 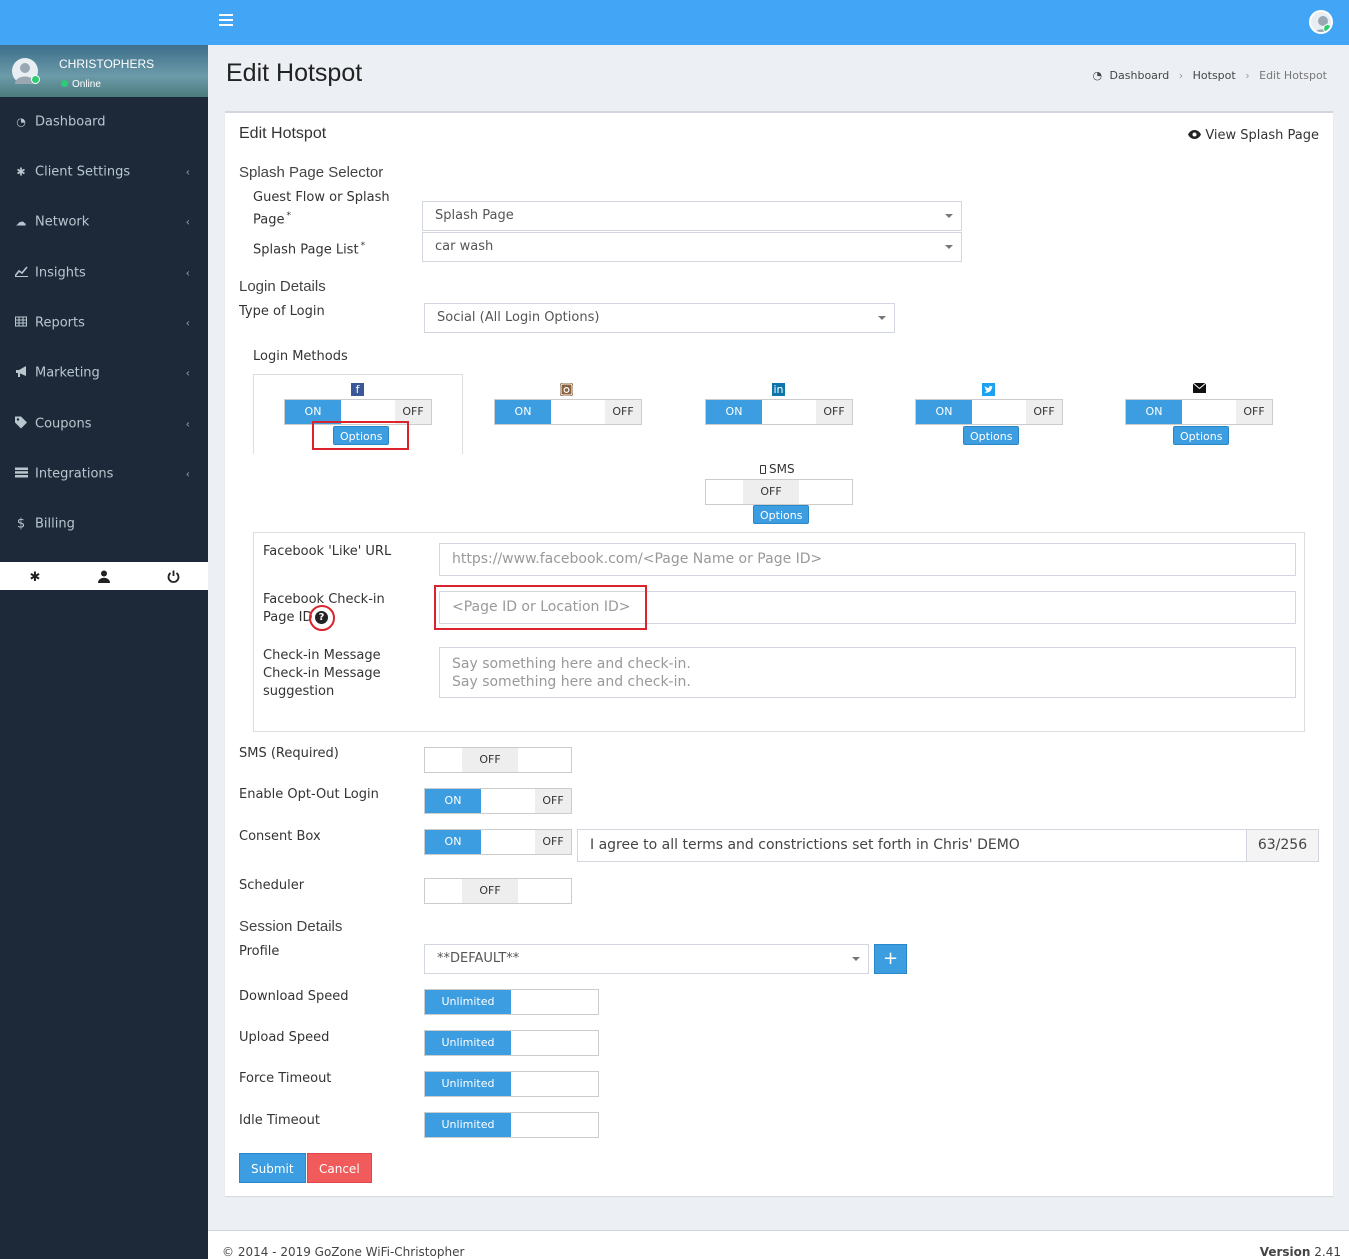 I want to click on facebook-like-url-label: Facebook 'Like' URL, so click(x=327, y=551).